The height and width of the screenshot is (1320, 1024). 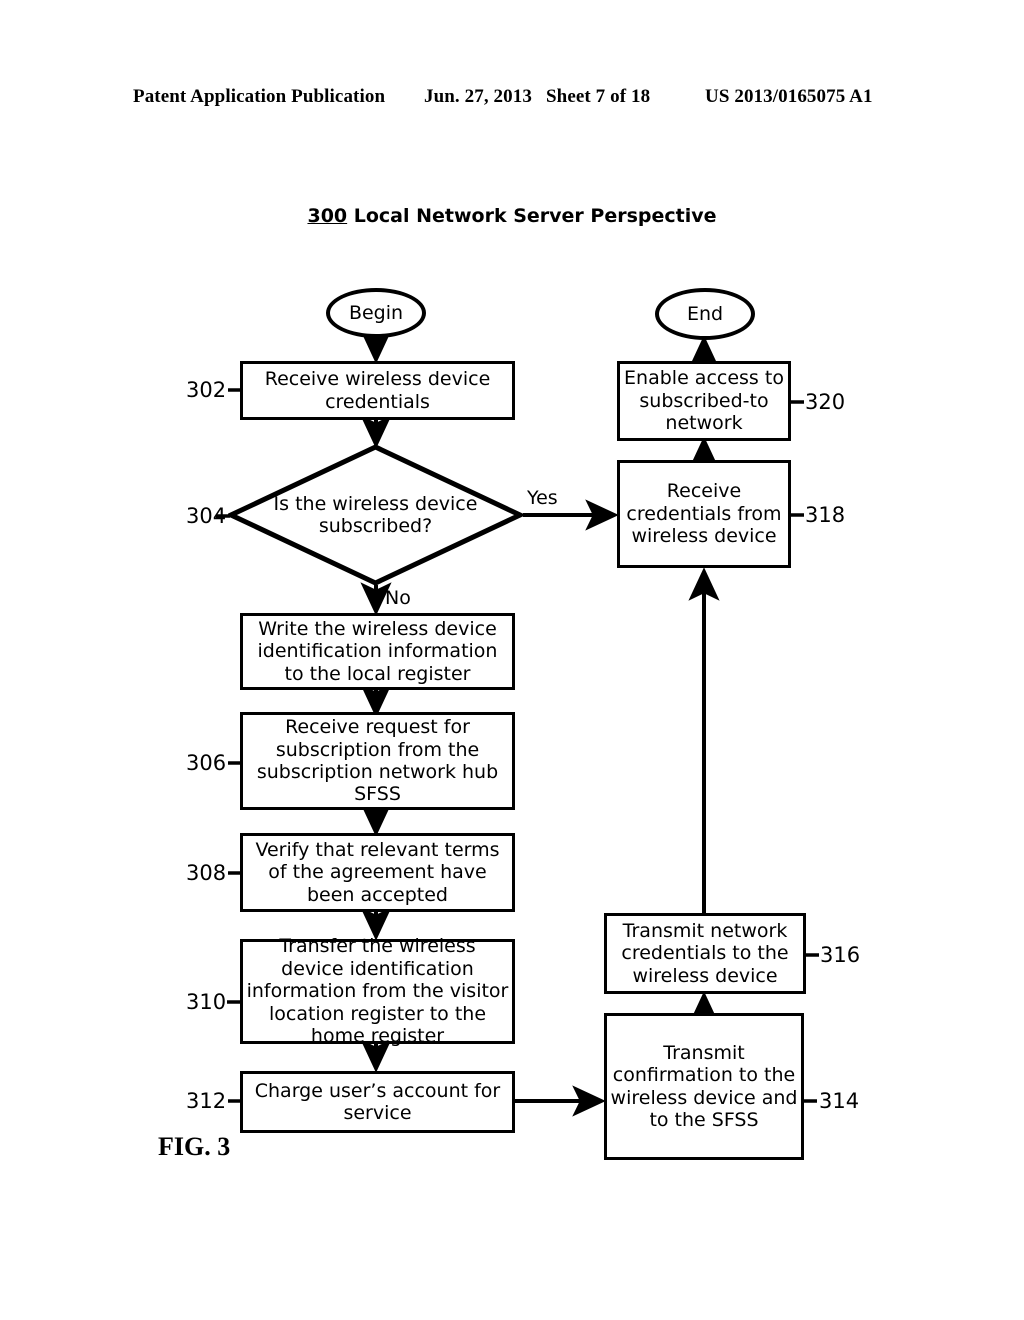 What do you see at coordinates (598, 96) in the screenshot?
I see `header-sheet: Sheet 7 of 18` at bounding box center [598, 96].